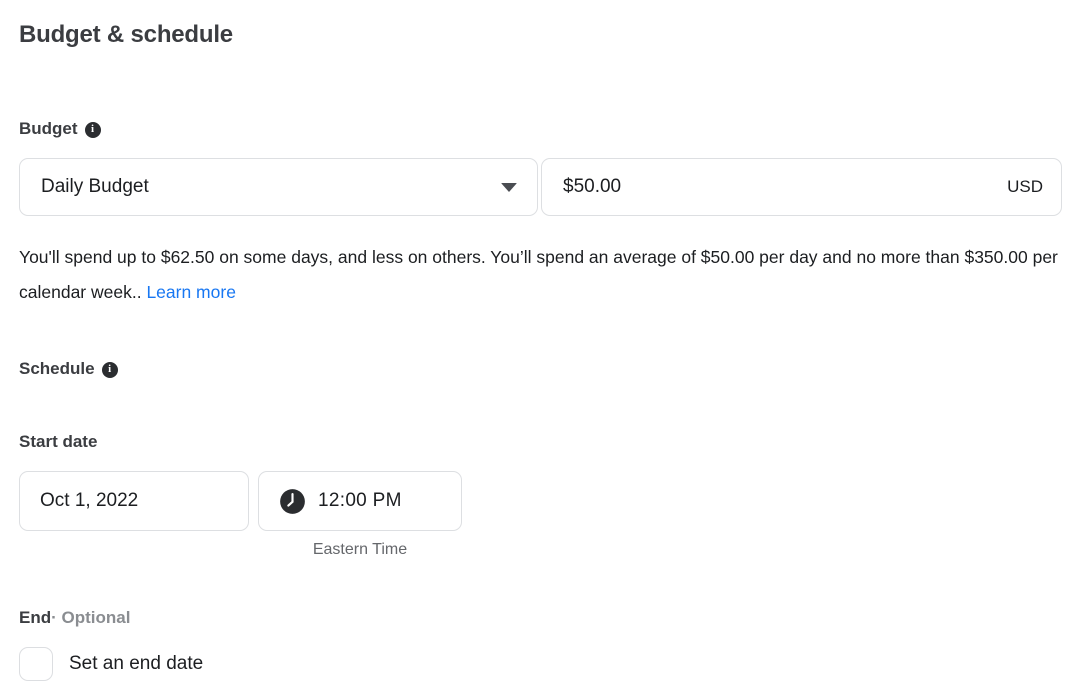 This screenshot has height=694, width=1080. I want to click on start-time-value: 12:00 PM, so click(360, 500).